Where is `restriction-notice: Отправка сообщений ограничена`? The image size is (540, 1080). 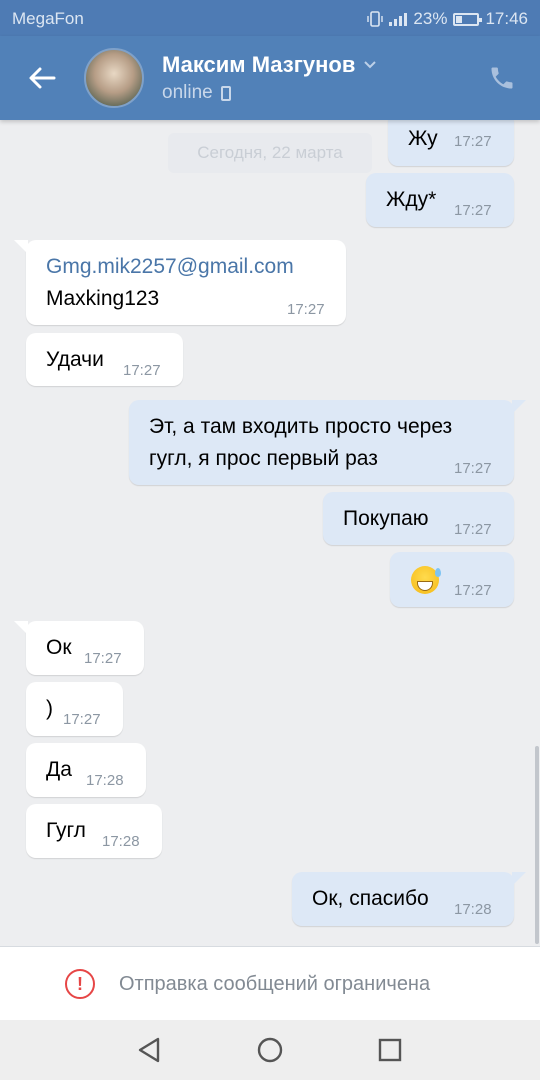 restriction-notice: Отправка сообщений ограничена is located at coordinates (275, 984).